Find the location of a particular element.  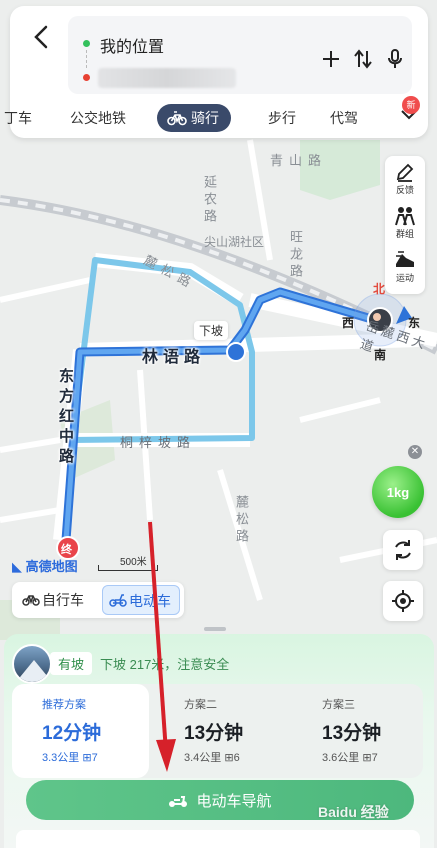

travel-mode-tabs: 丁车 公交地铁 骑行 步行 代驾 新 is located at coordinates (216, 115).